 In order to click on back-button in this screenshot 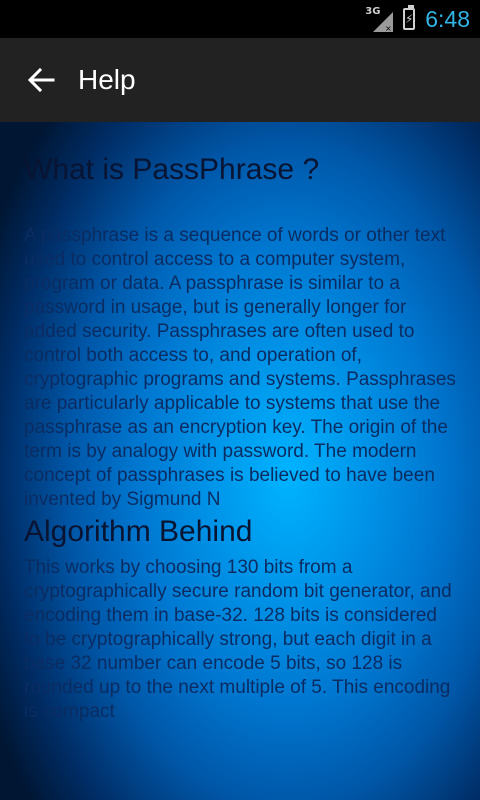, I will do `click(41, 80)`.